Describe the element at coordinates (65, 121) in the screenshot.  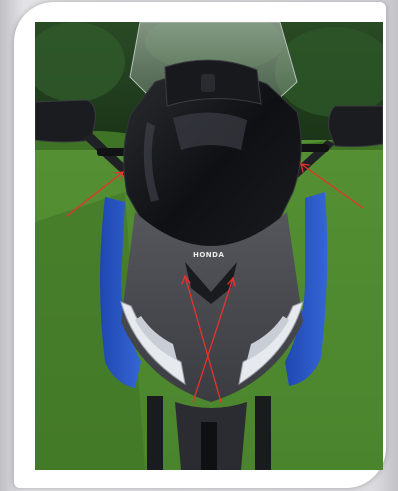
I see `left-mirror` at that location.